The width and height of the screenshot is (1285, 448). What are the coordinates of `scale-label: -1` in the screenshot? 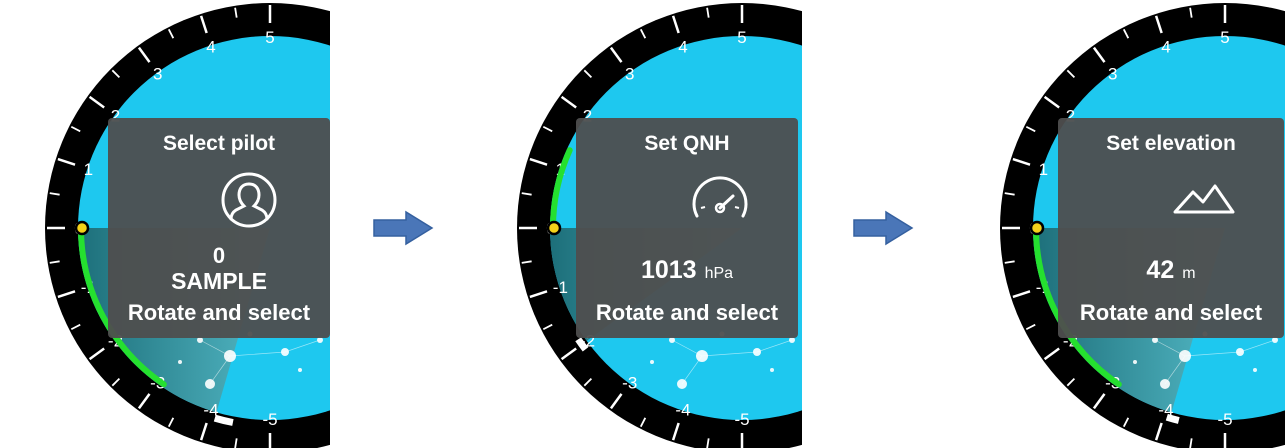 It's located at (560, 287).